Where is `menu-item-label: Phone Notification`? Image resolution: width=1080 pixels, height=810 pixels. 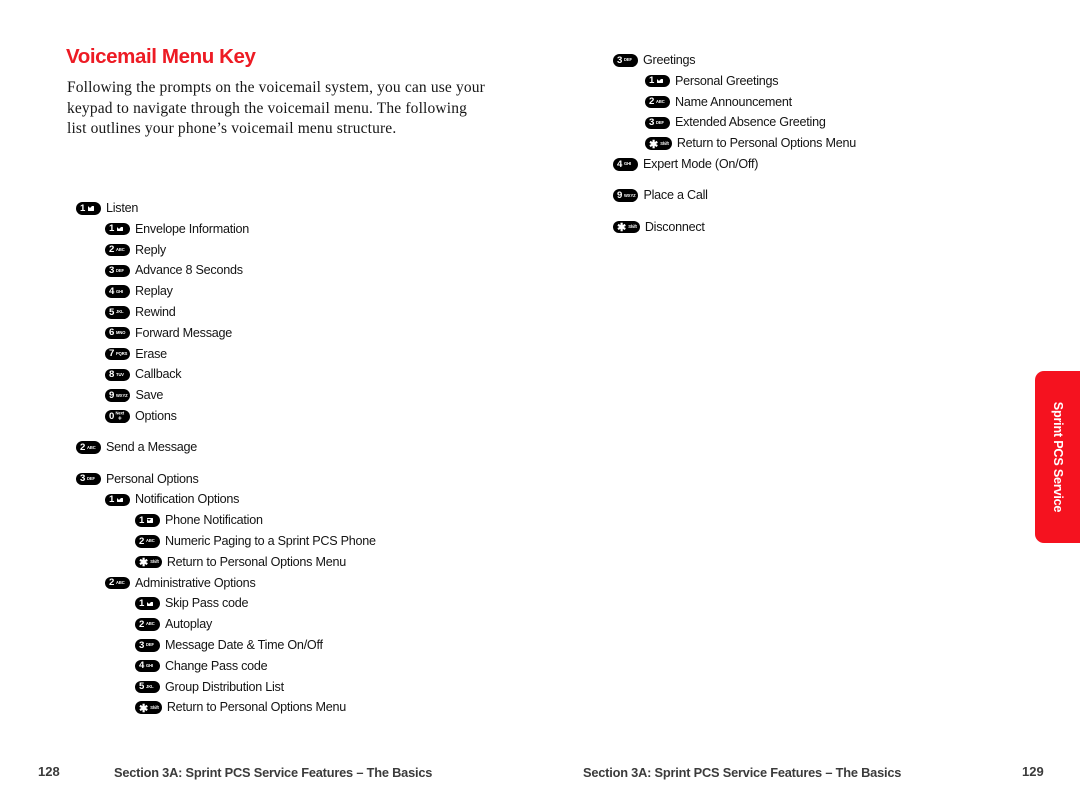 menu-item-label: Phone Notification is located at coordinates (214, 520).